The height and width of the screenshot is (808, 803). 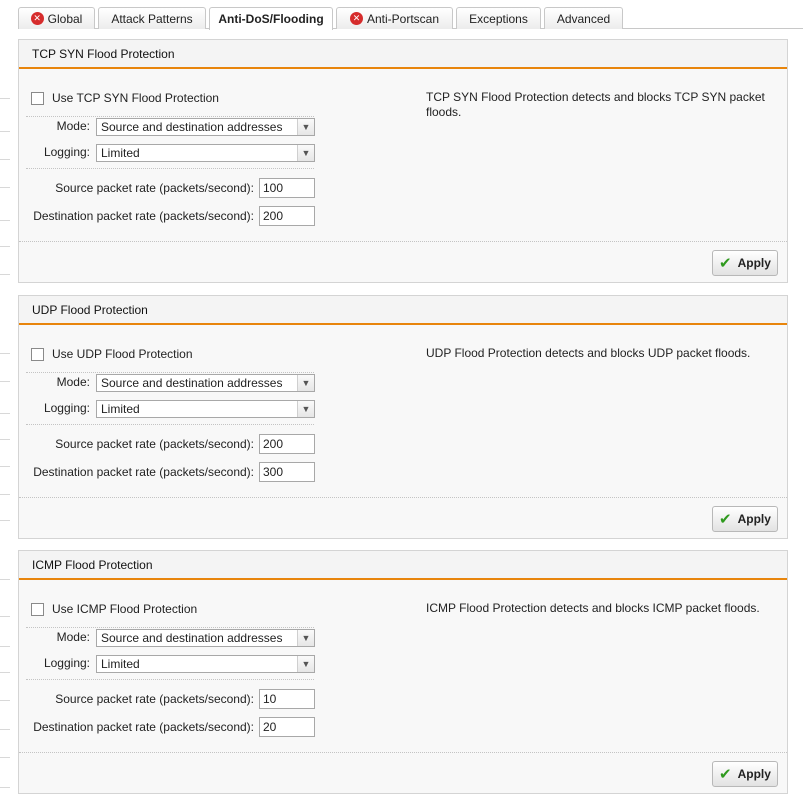 What do you see at coordinates (403, 54) in the screenshot?
I see `panel-title: TCP SYN Flood Protection` at bounding box center [403, 54].